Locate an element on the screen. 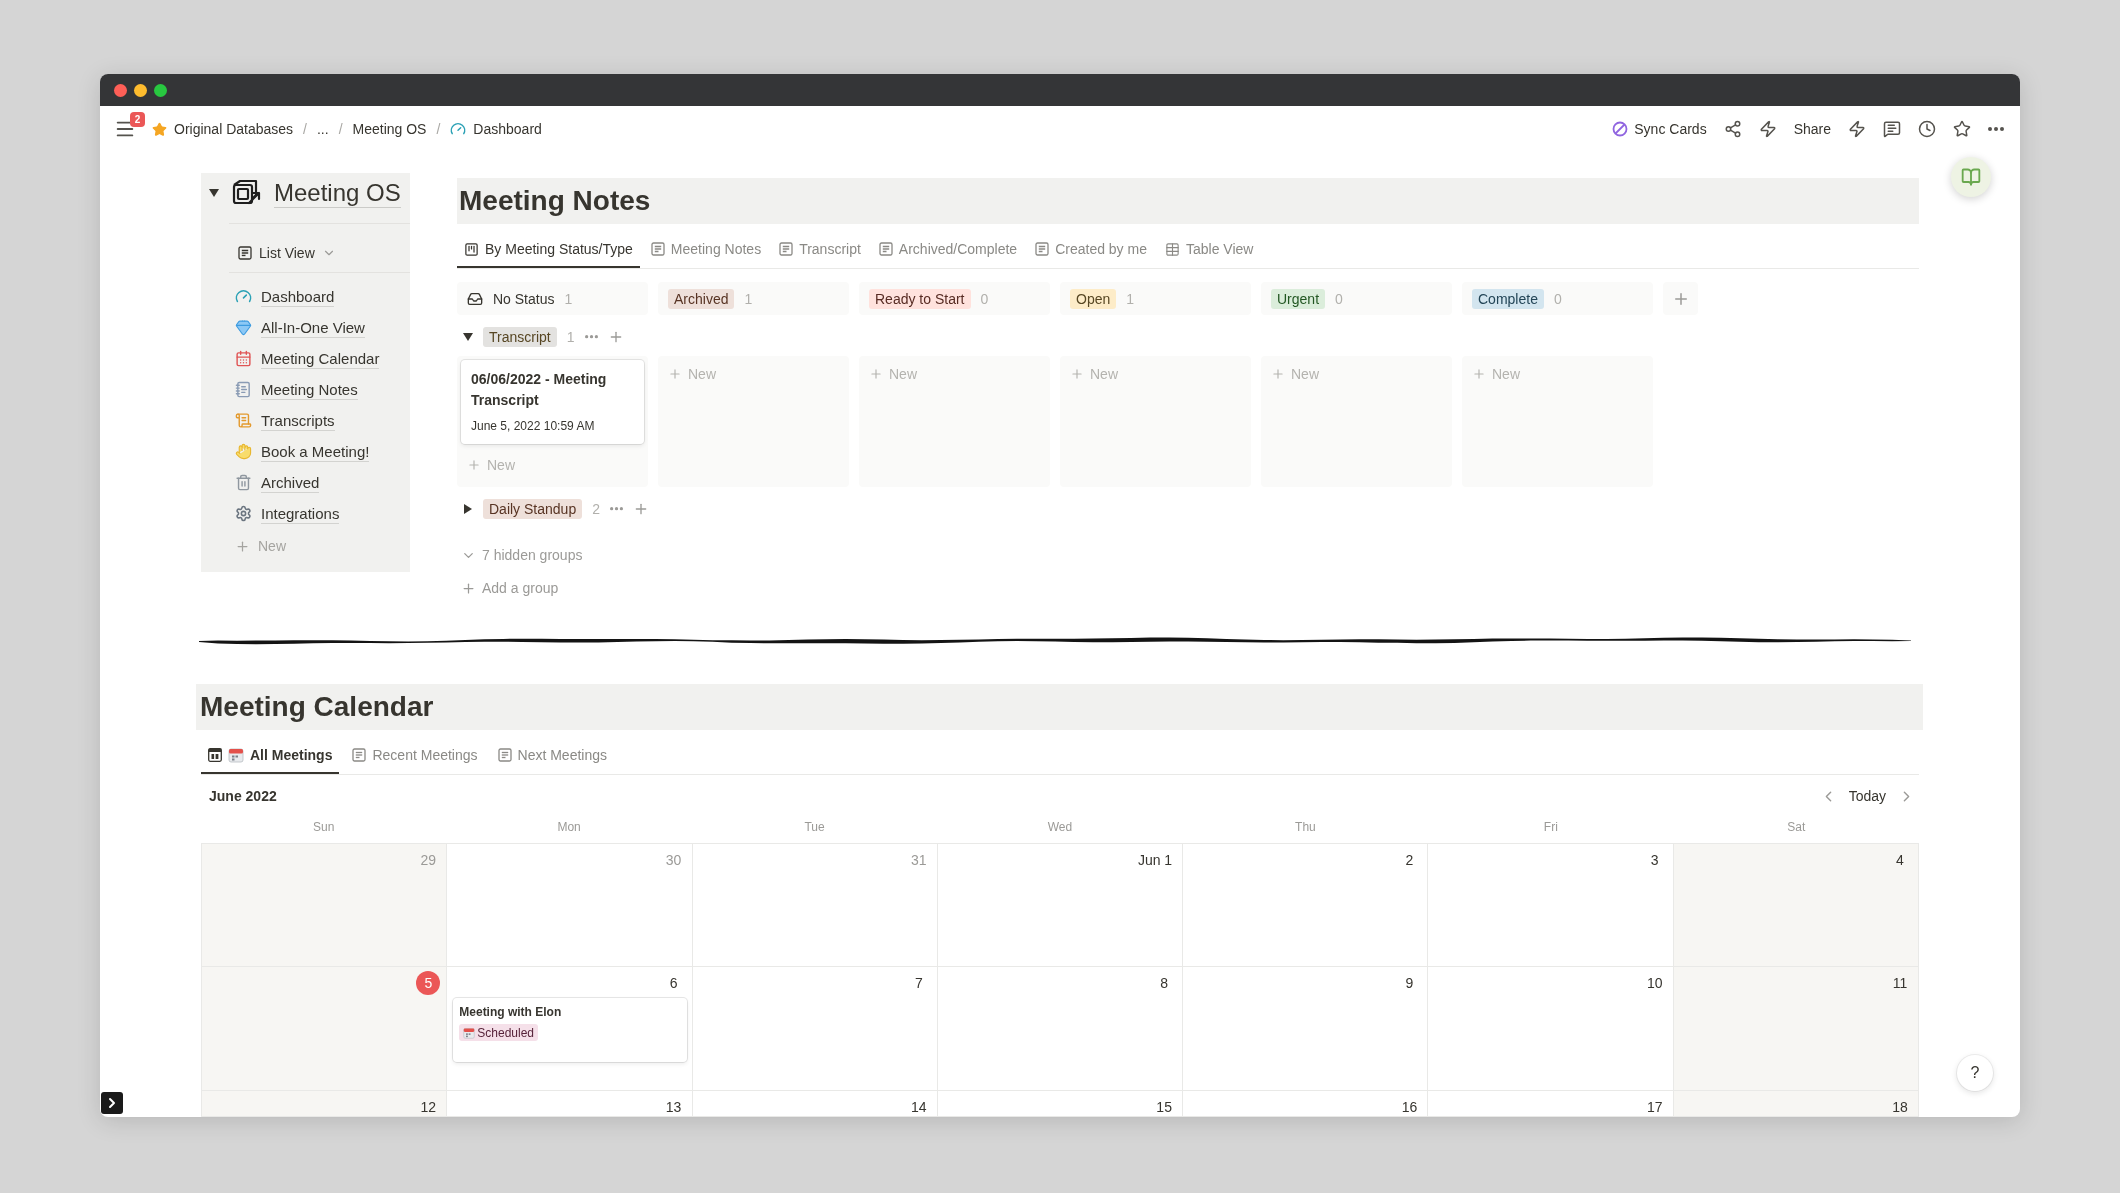 This screenshot has width=2120, height=1193. window-maximize-button is located at coordinates (160, 90).